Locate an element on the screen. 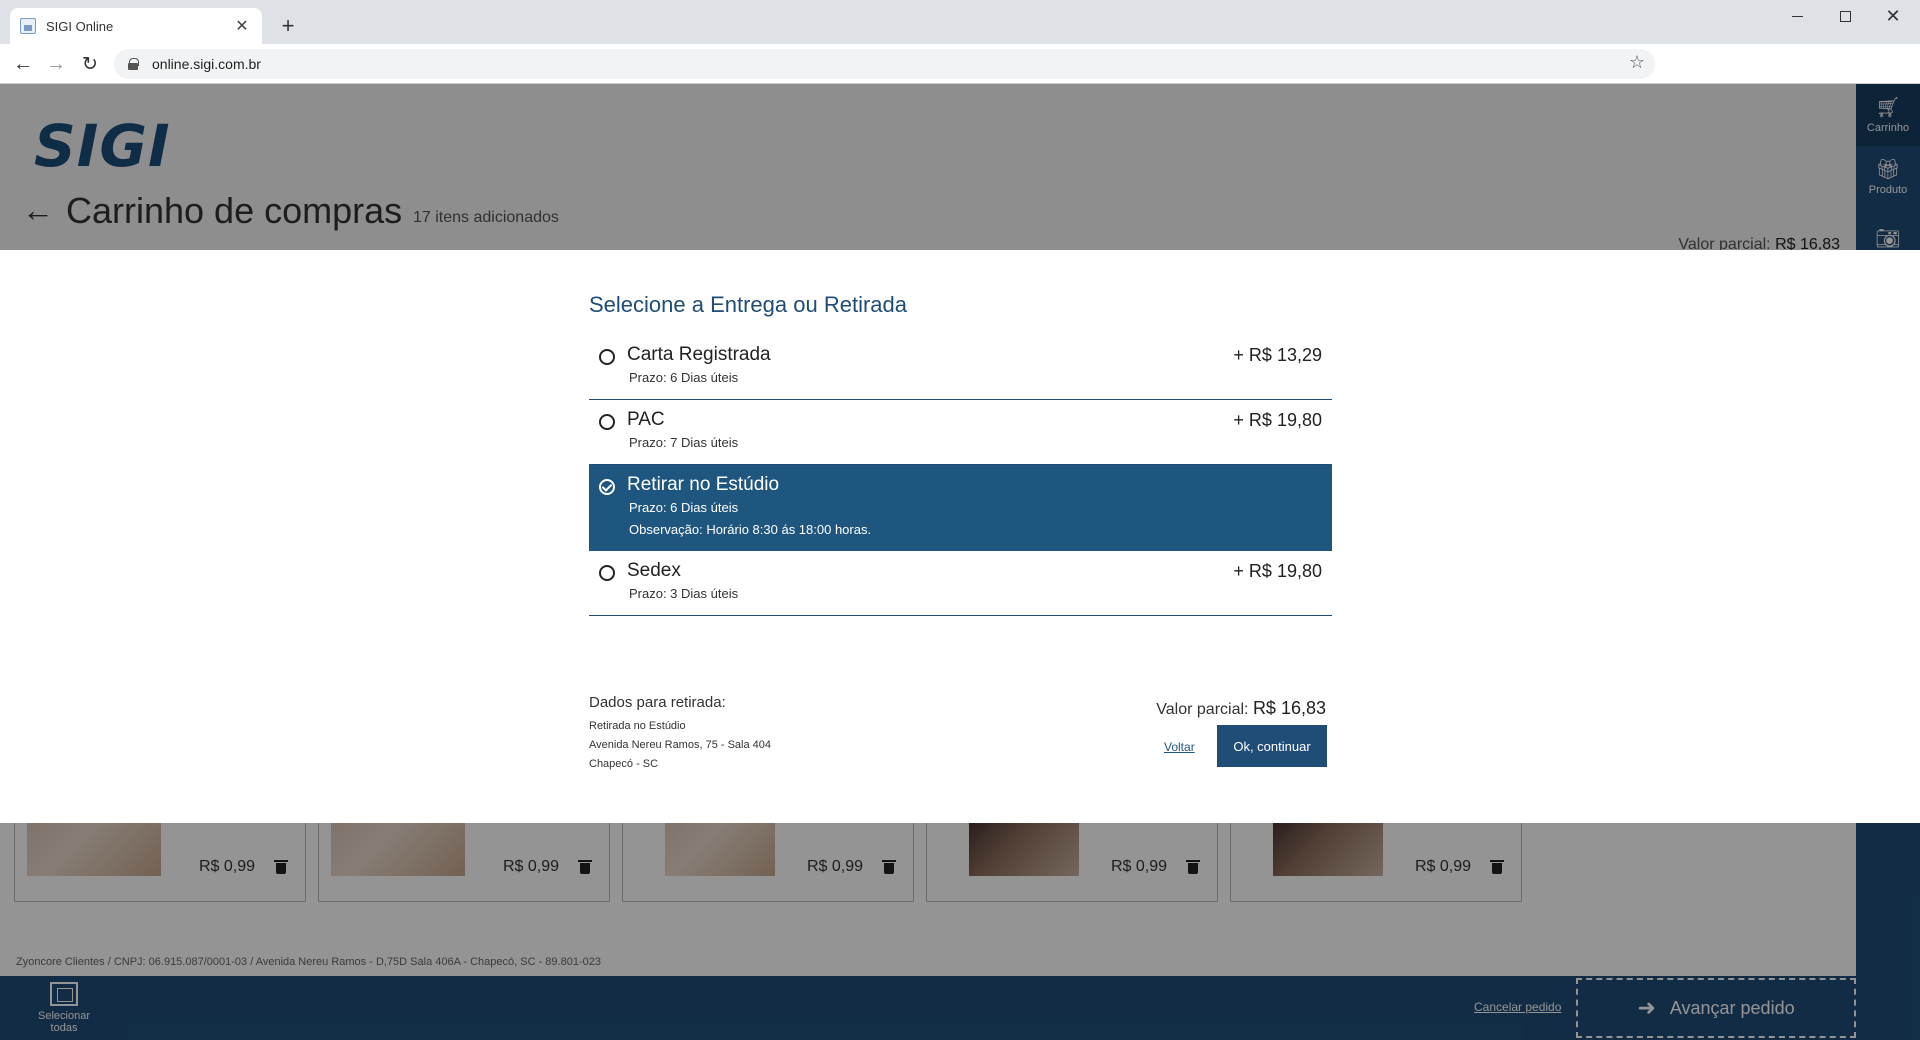  pickup-city: Chapecó - SC is located at coordinates (624, 764).